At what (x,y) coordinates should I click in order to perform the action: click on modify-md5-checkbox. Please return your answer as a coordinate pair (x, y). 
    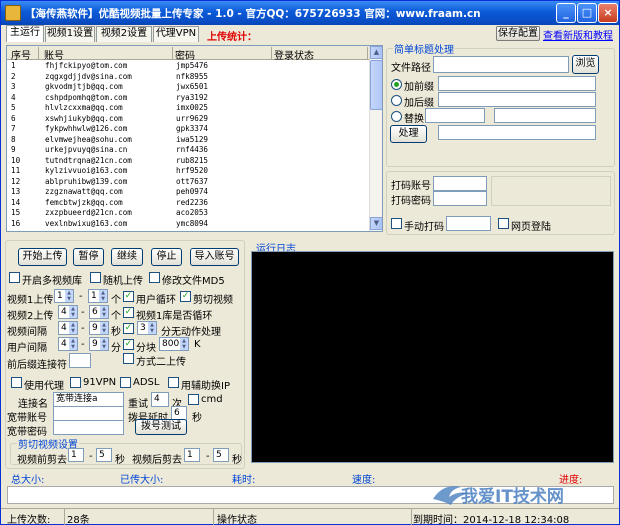
    Looking at the image, I should click on (154, 277).